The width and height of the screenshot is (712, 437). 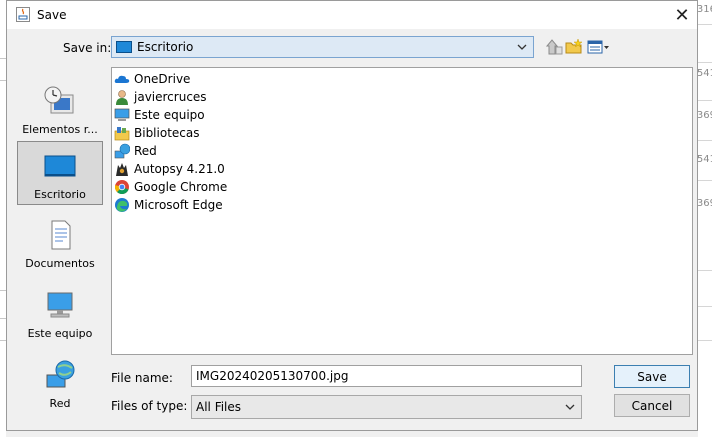 What do you see at coordinates (121, 187) in the screenshot?
I see `chrome-icon` at bounding box center [121, 187].